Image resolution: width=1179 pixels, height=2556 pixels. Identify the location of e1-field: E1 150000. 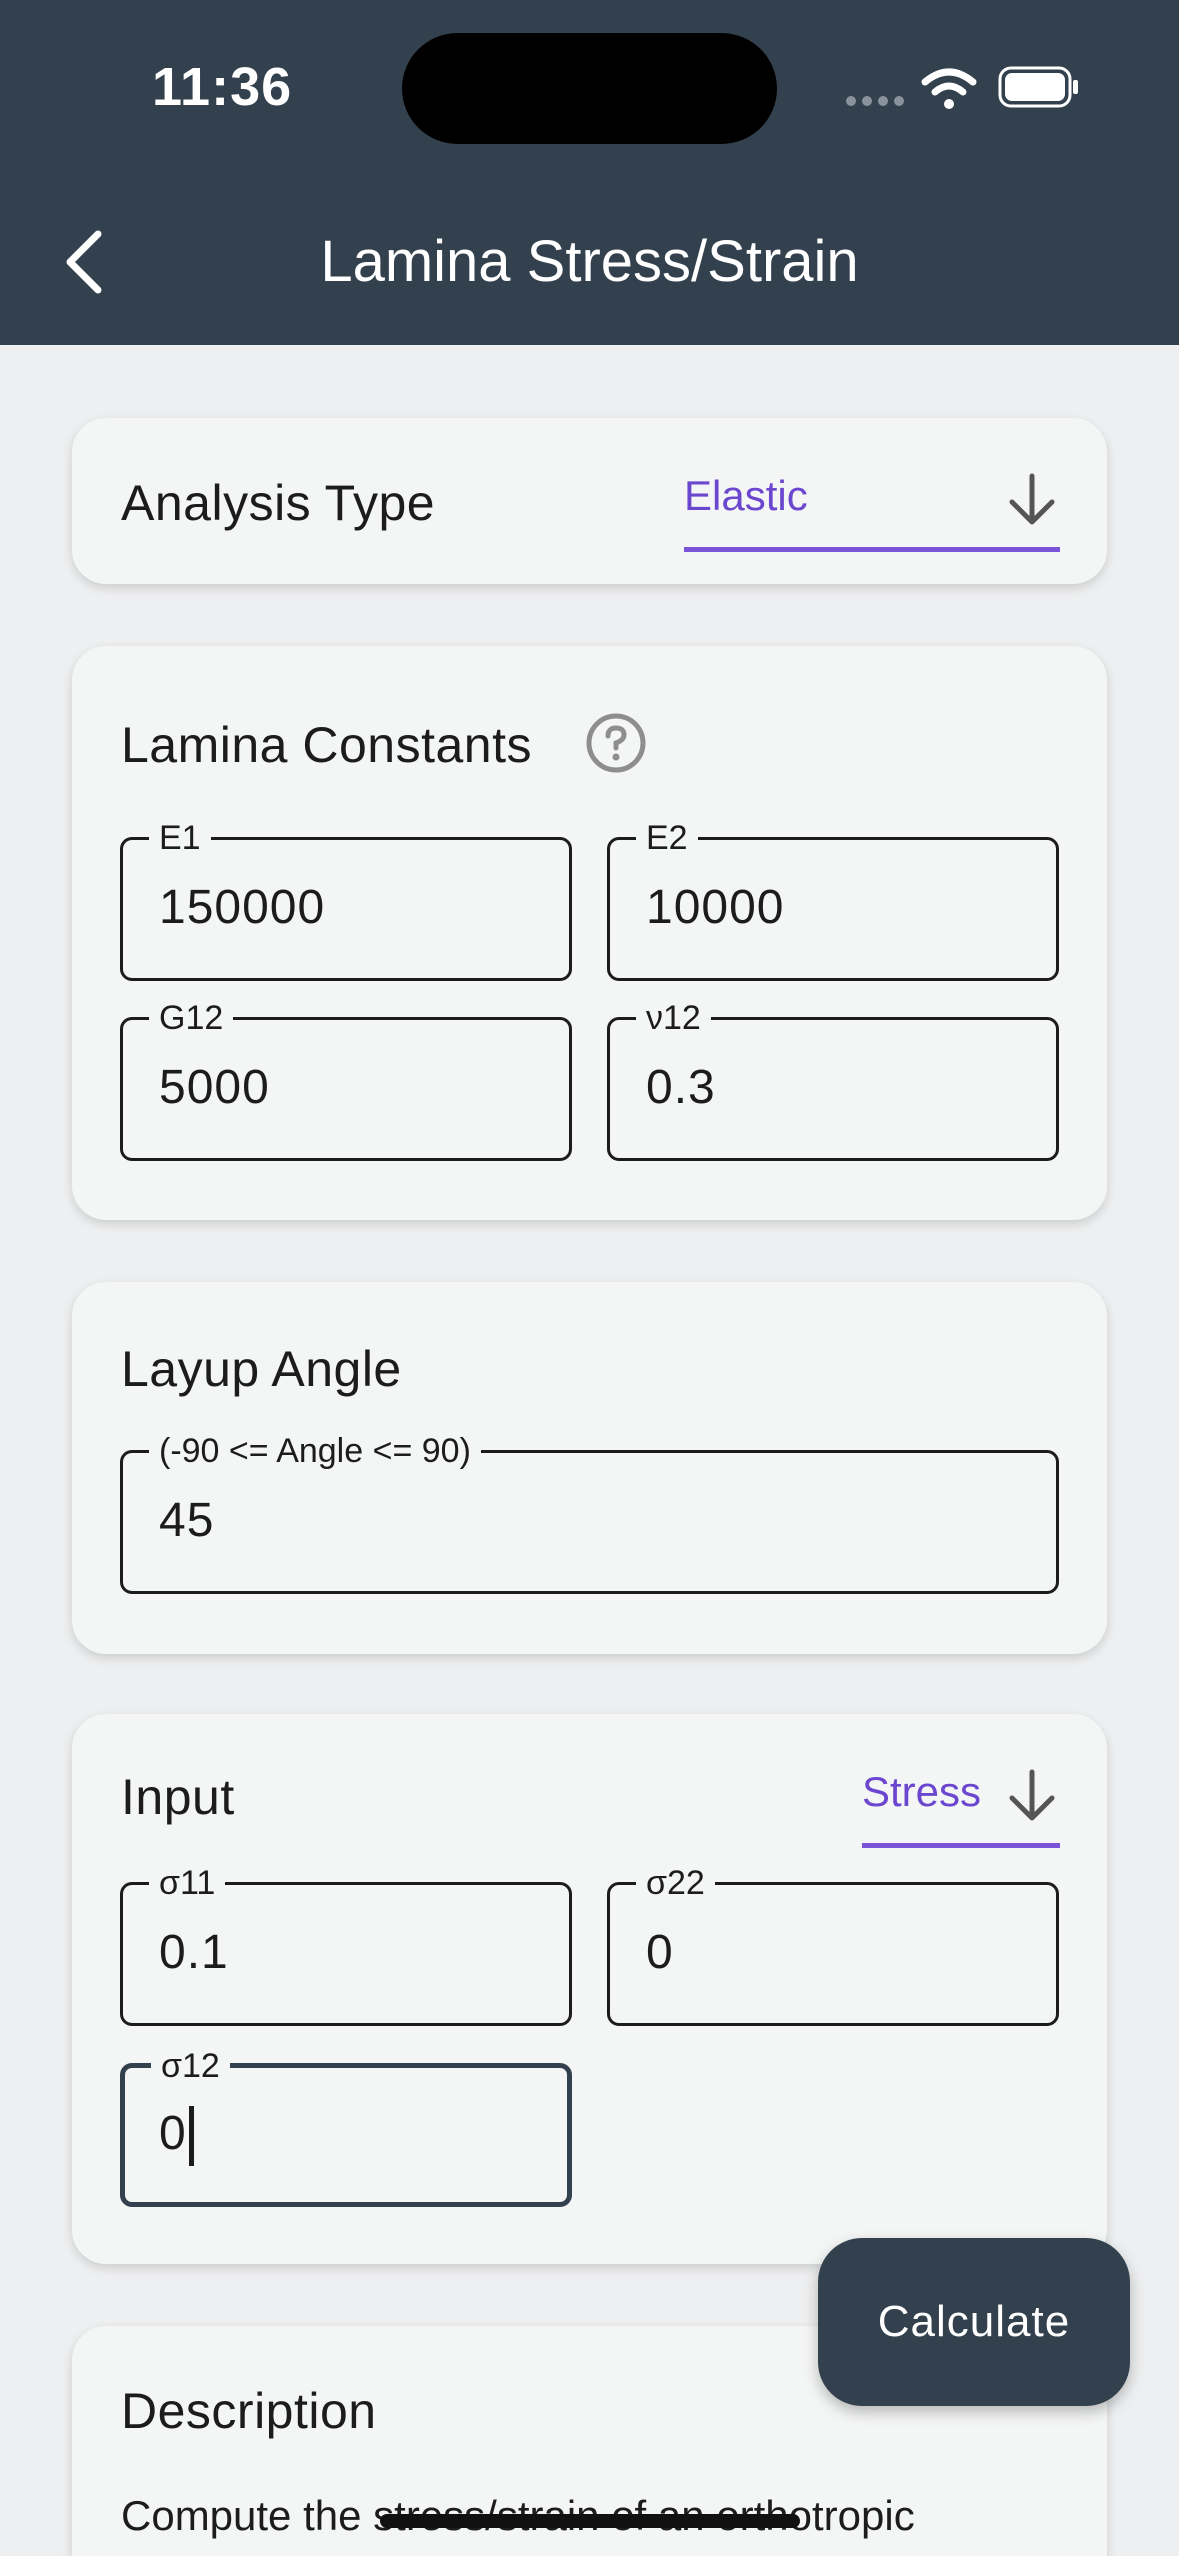
(346, 899).